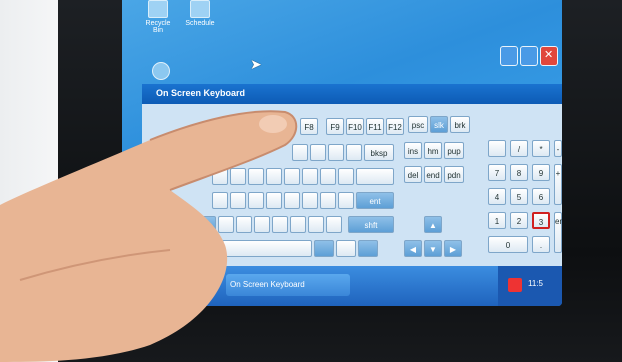  I want to click on key-numpad-enter: ent, so click(558, 232).